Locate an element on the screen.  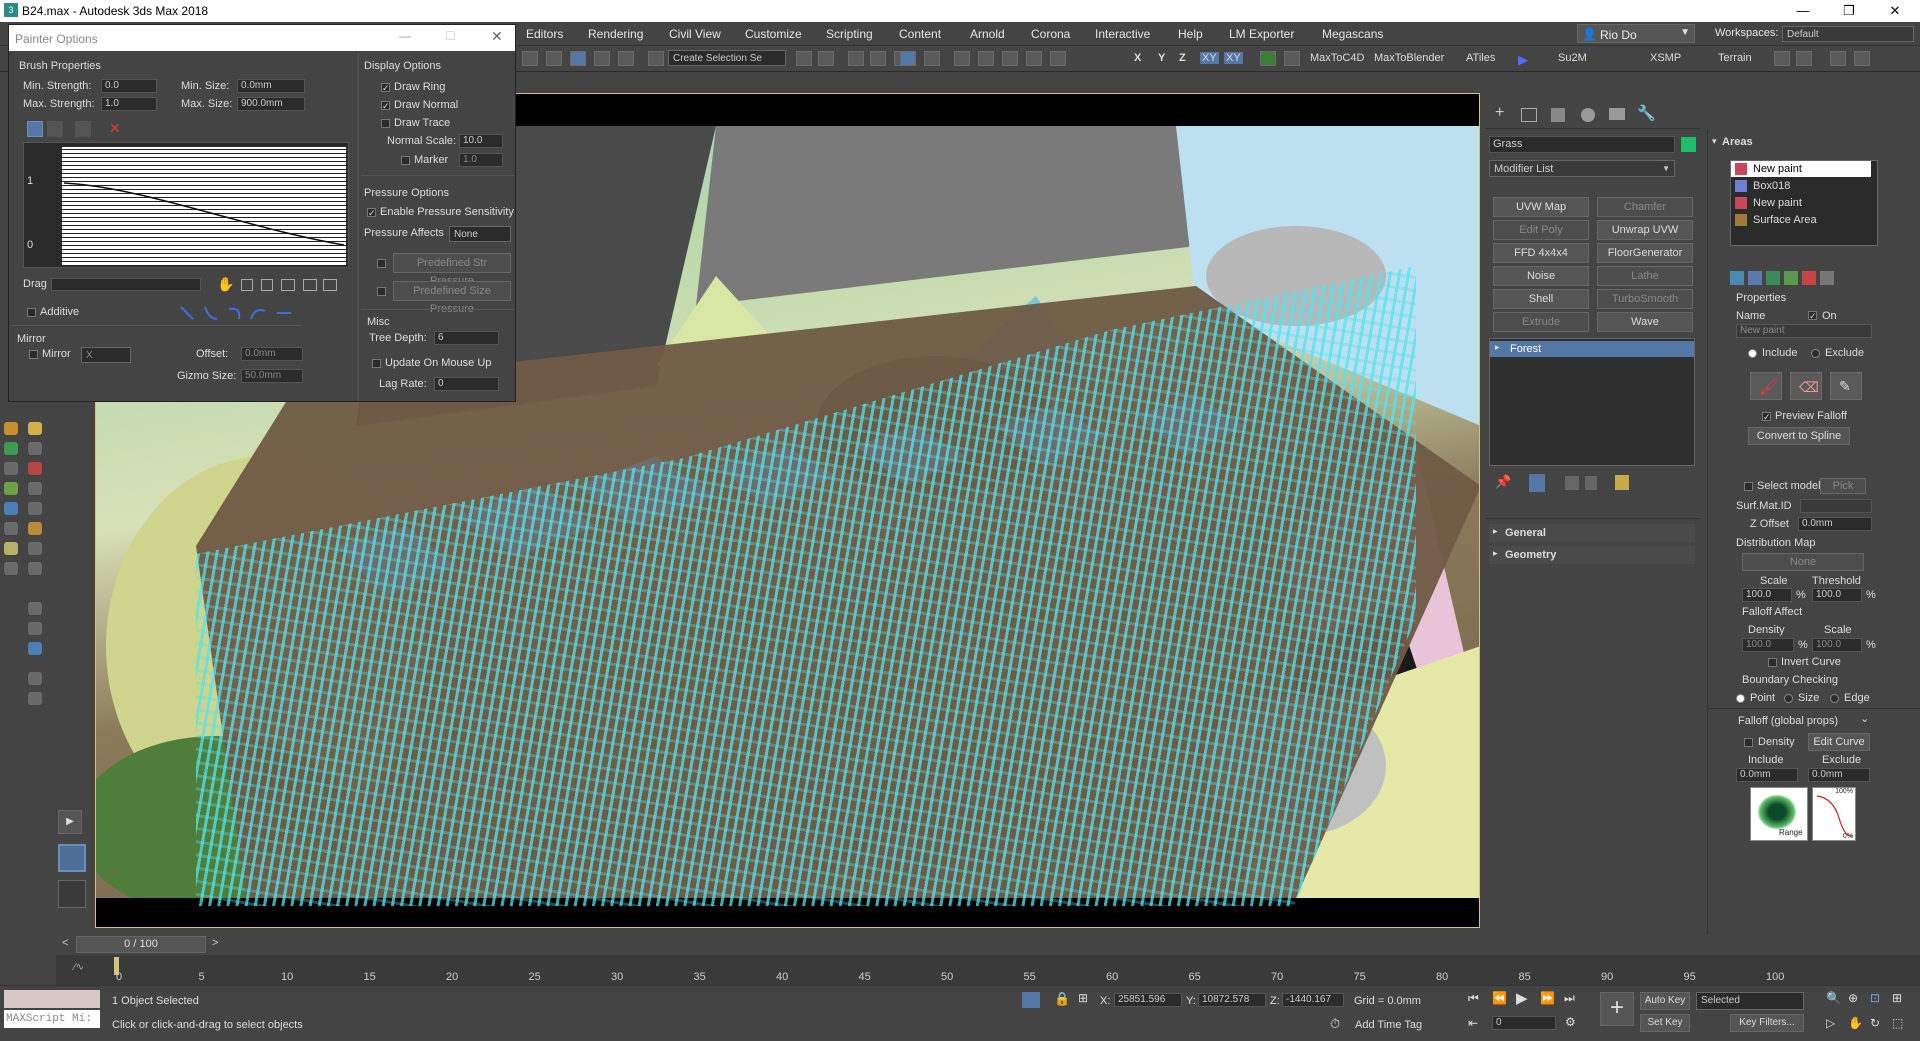
create-tab-icon: + is located at coordinates (1503, 113).